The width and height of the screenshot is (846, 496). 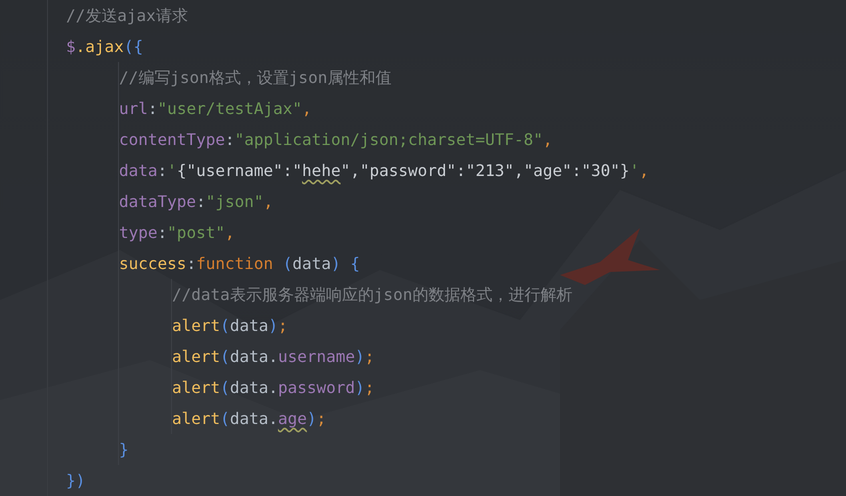 I want to click on code-line: contentType:"application/json;charset=UTF-8",, so click(x=336, y=140).